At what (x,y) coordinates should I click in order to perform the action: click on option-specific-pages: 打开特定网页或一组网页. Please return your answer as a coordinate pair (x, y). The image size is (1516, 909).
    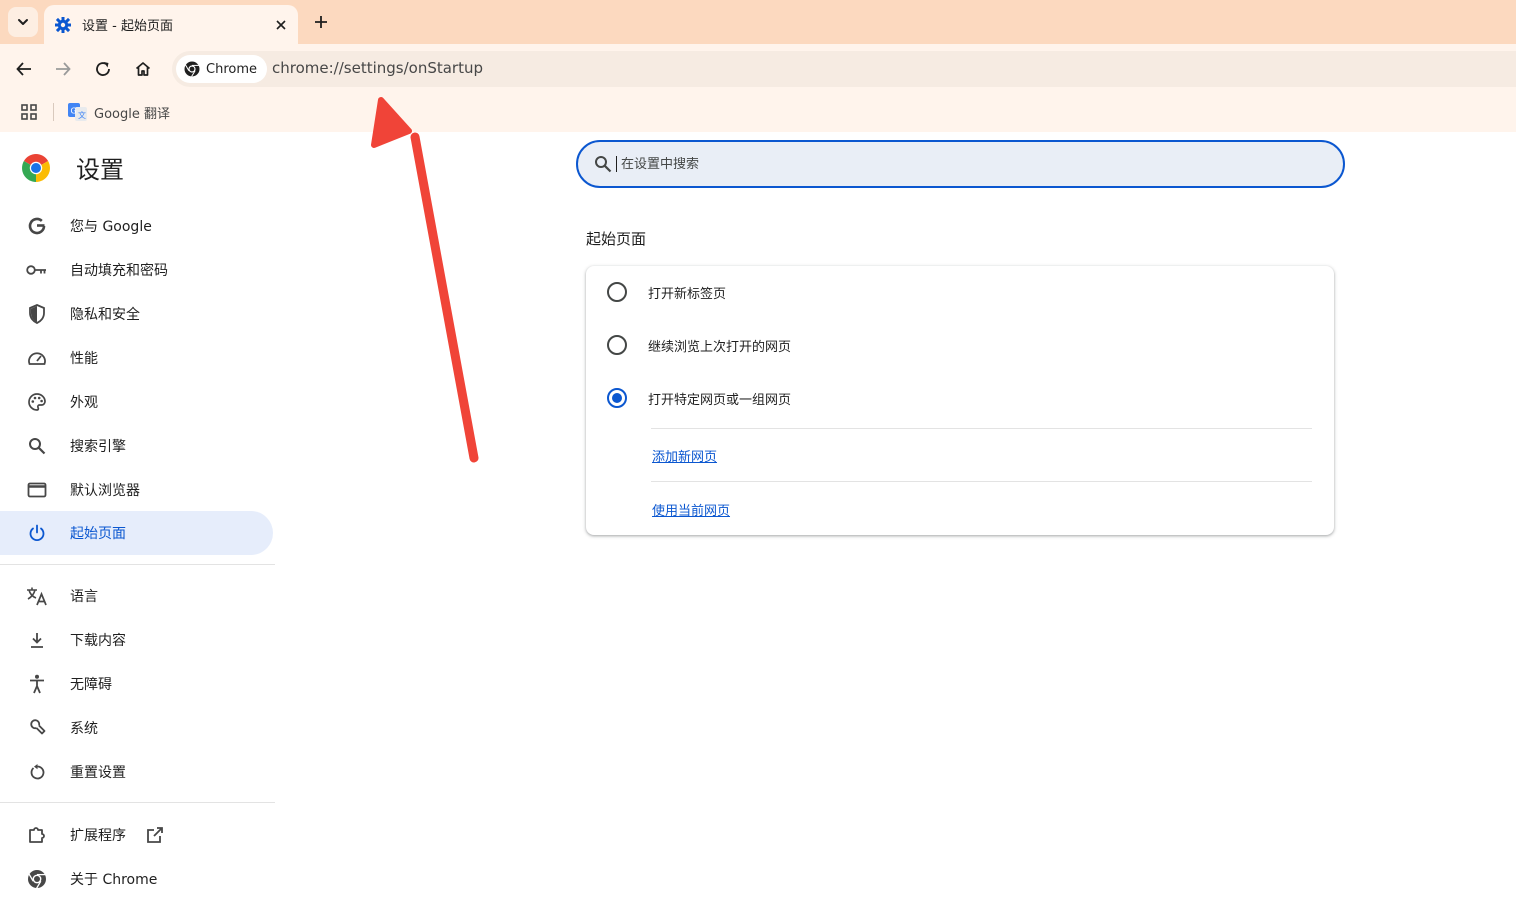
    Looking at the image, I should click on (960, 398).